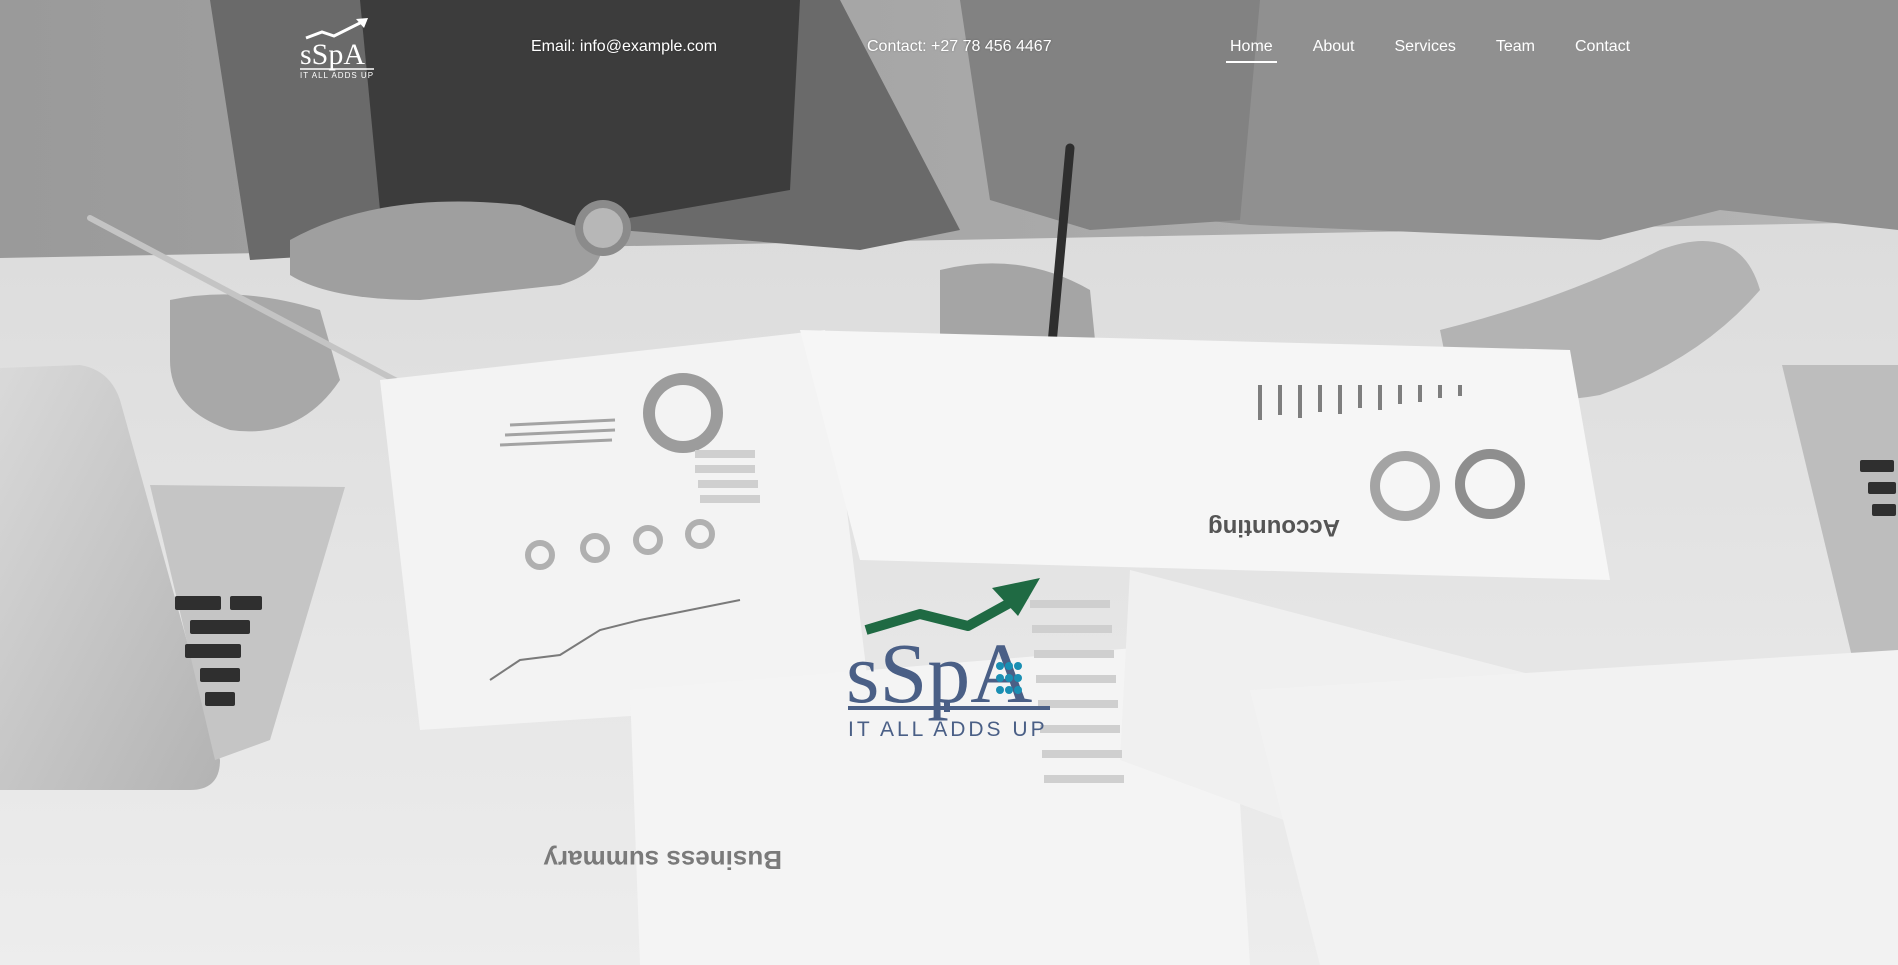  I want to click on header-logo: sSpA IT ALL ADDS UP, so click(339, 48).